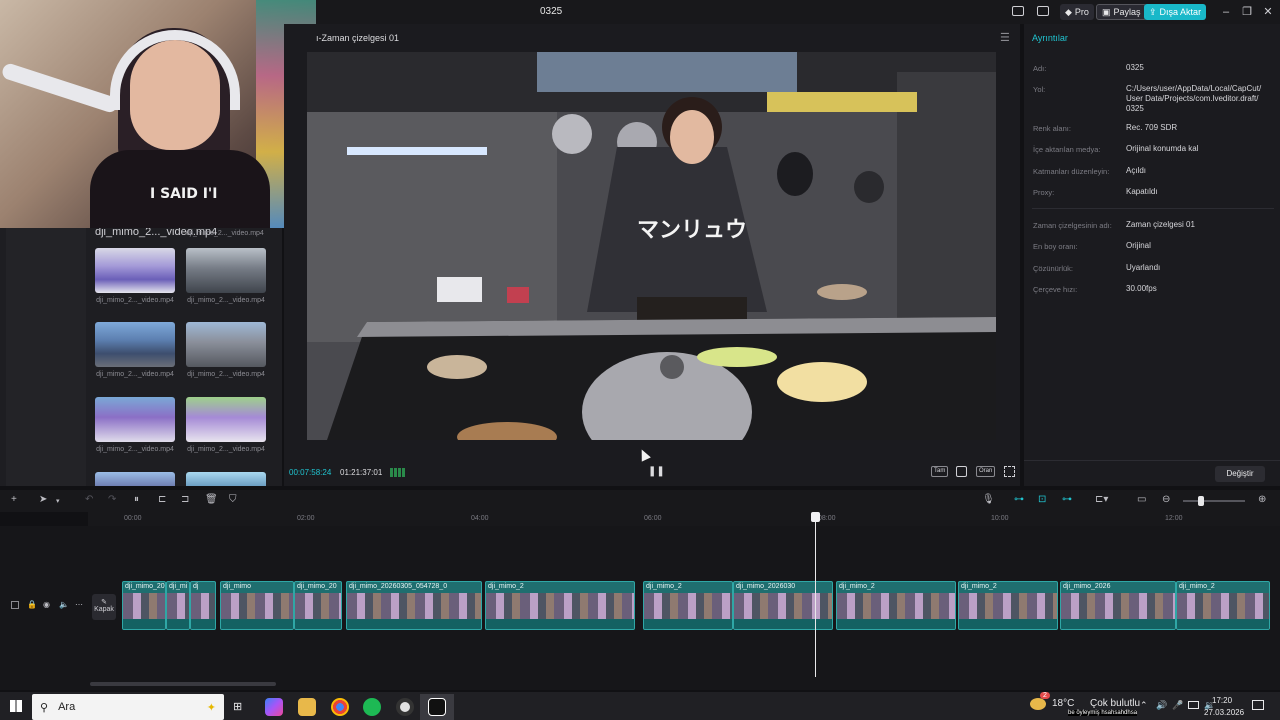  I want to click on share-icon: ▣, so click(1106, 11).